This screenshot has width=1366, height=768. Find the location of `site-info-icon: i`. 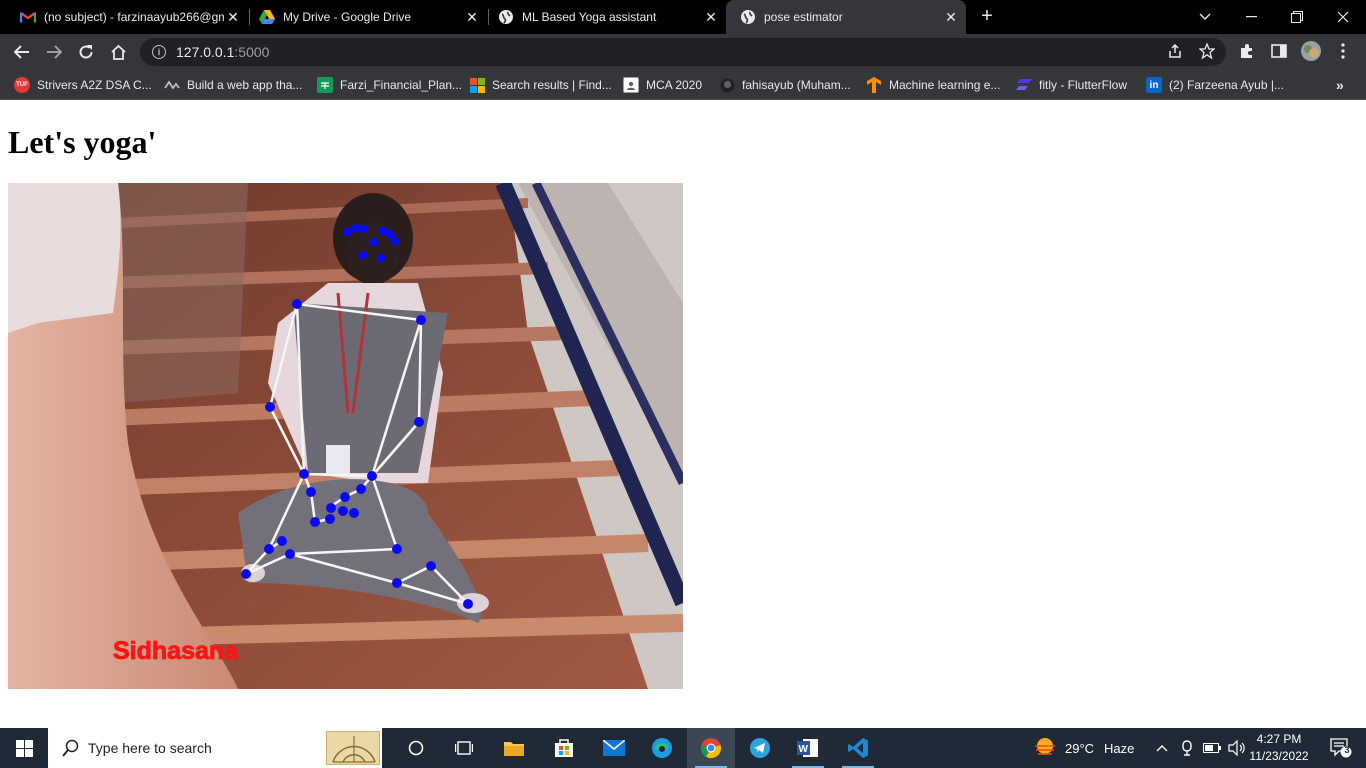

site-info-icon: i is located at coordinates (159, 52).